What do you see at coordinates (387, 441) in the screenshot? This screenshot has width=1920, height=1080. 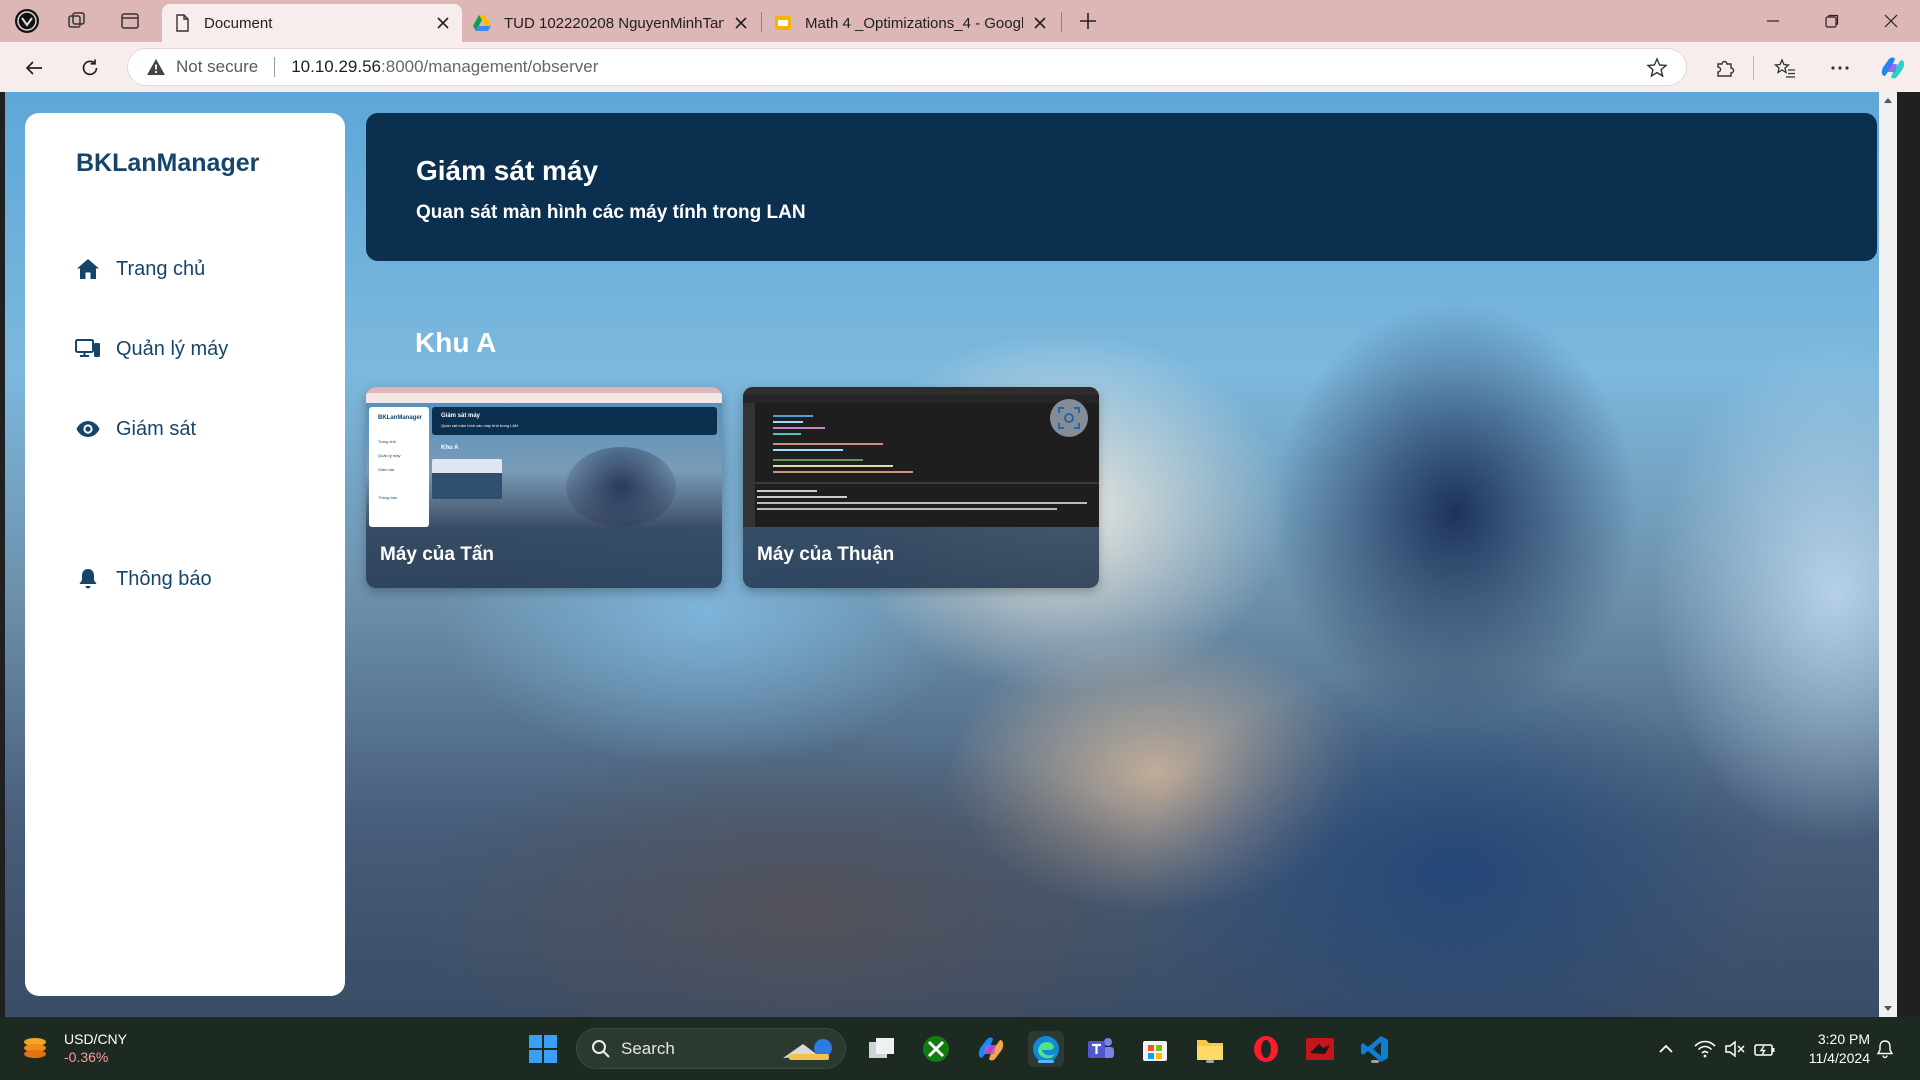 I see `thumb-nav-item: Trang chủ` at bounding box center [387, 441].